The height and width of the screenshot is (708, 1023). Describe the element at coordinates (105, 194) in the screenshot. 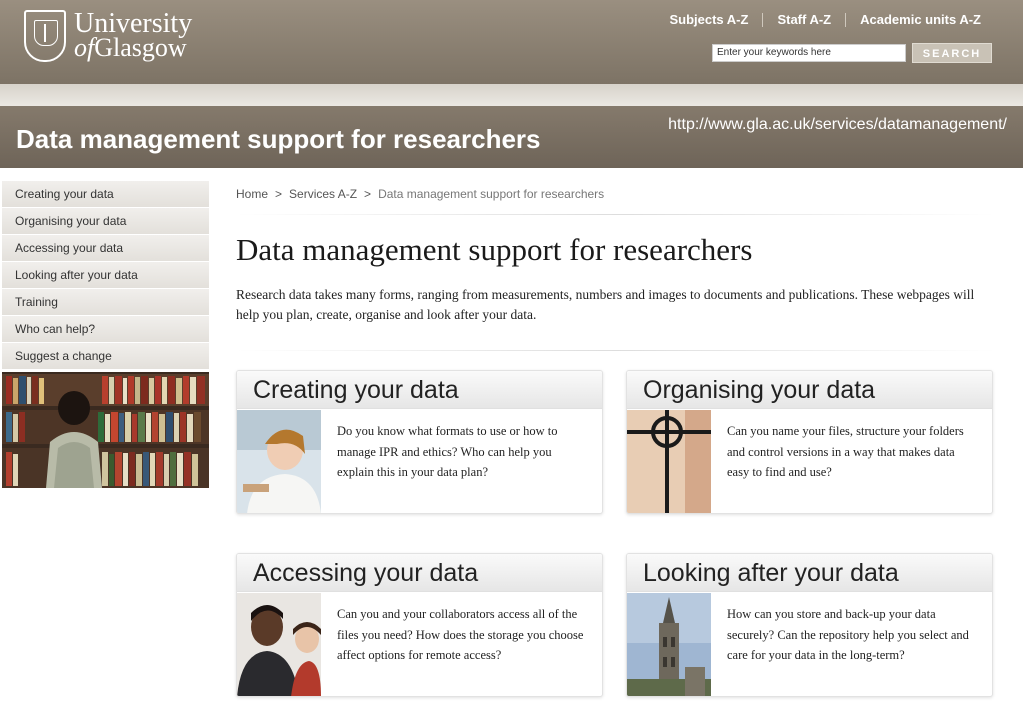

I see `sidebar-item-creating: Creating your data` at that location.